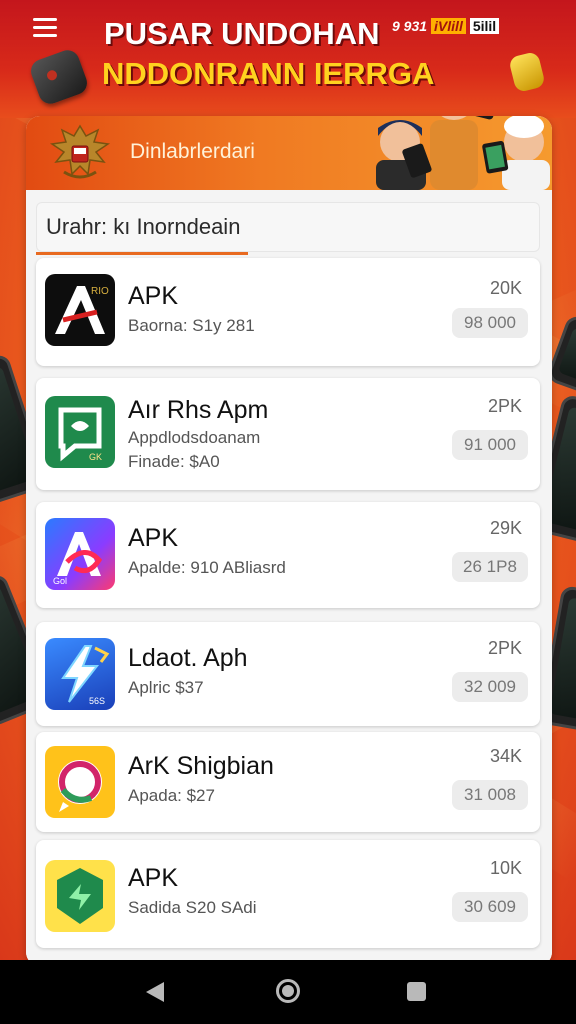  What do you see at coordinates (490, 567) in the screenshot?
I see `app-price-button: 26 1P8` at bounding box center [490, 567].